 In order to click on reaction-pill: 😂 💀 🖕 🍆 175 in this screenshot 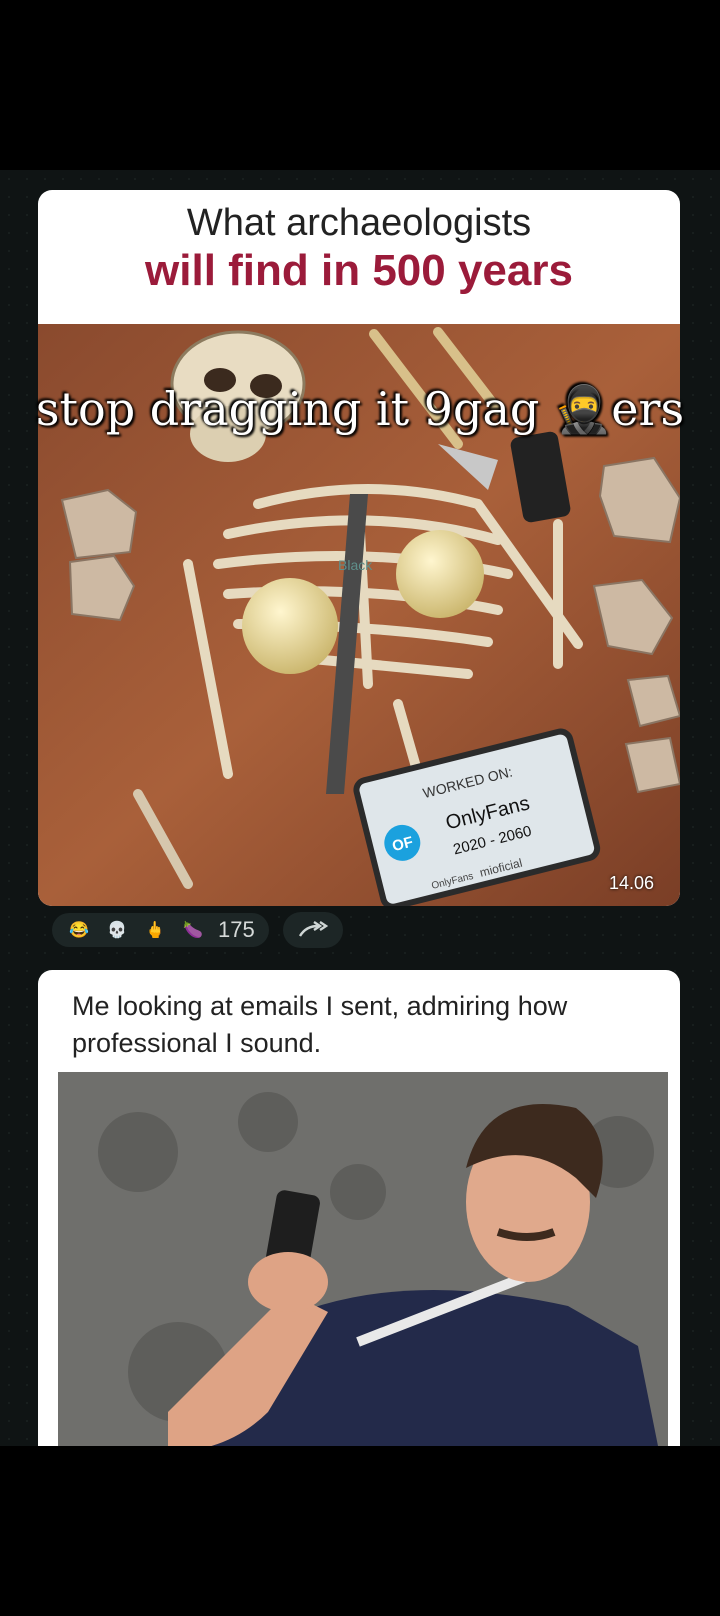, I will do `click(160, 930)`.